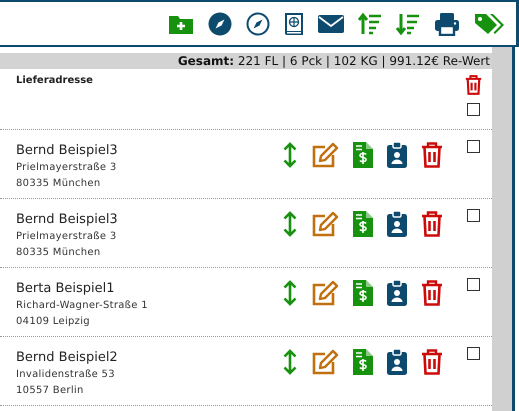 This screenshot has height=411, width=519. Describe the element at coordinates (246, 61) in the screenshot. I see `totals-bar: Gesamt: 221 FL | 6 Pck | 102 KG | 991.12€ Re-Wert` at that location.